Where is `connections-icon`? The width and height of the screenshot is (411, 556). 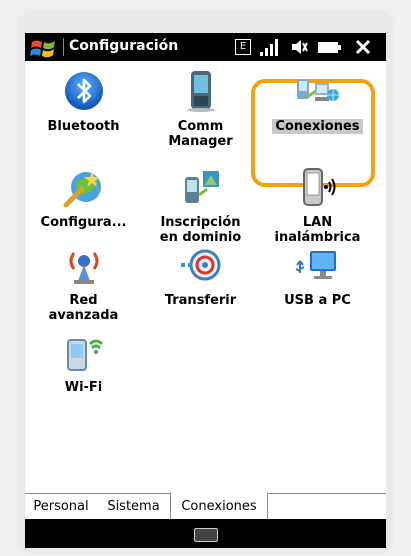 connections-icon is located at coordinates (317, 90).